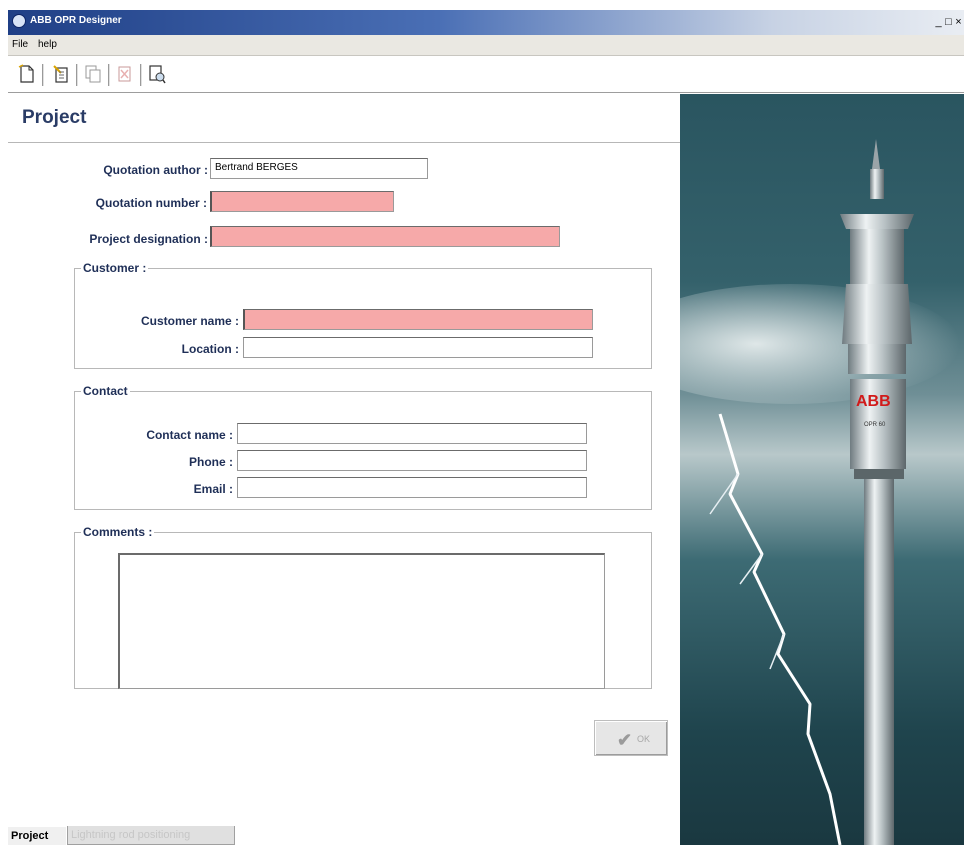 This screenshot has height=845, width=964. Describe the element at coordinates (939, 22) in the screenshot. I see `minimize-button: _` at that location.